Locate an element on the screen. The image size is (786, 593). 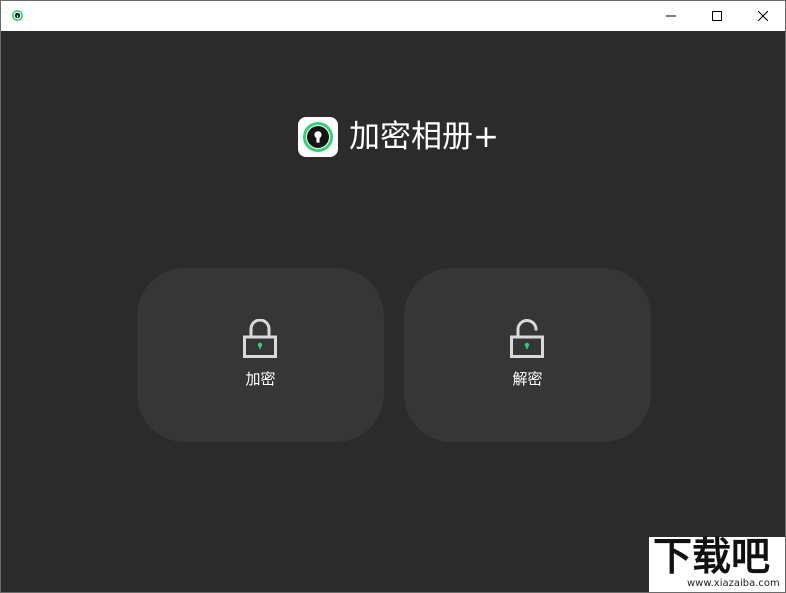
close-icon is located at coordinates (763, 16).